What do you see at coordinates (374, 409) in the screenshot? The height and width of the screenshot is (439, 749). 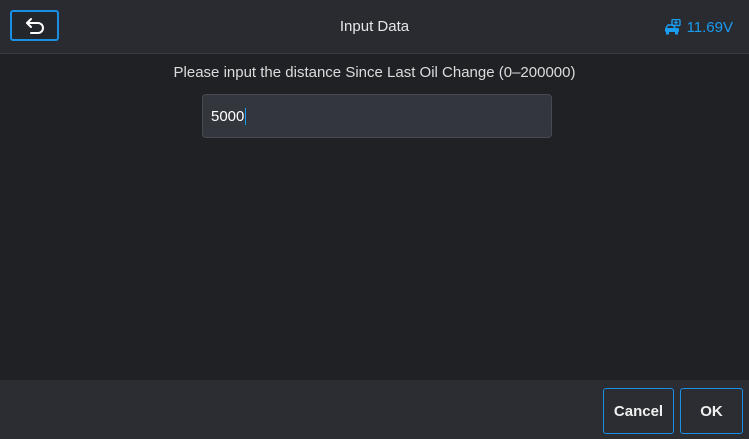 I see `footer-bar: Cancel OK` at bounding box center [374, 409].